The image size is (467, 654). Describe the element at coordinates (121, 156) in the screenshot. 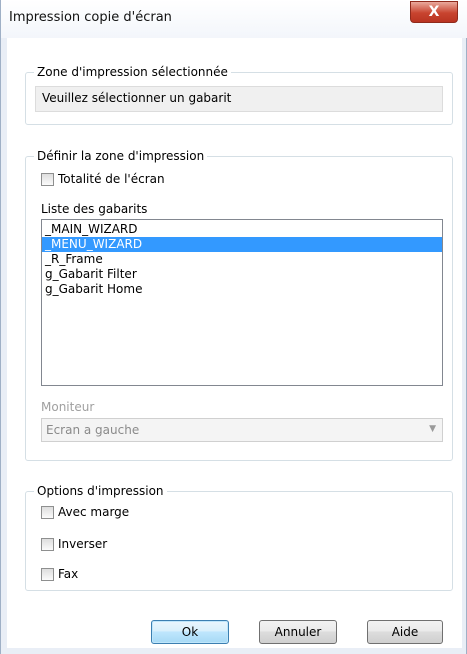

I see `define-zone-legend: Définir la zone d'impression` at that location.